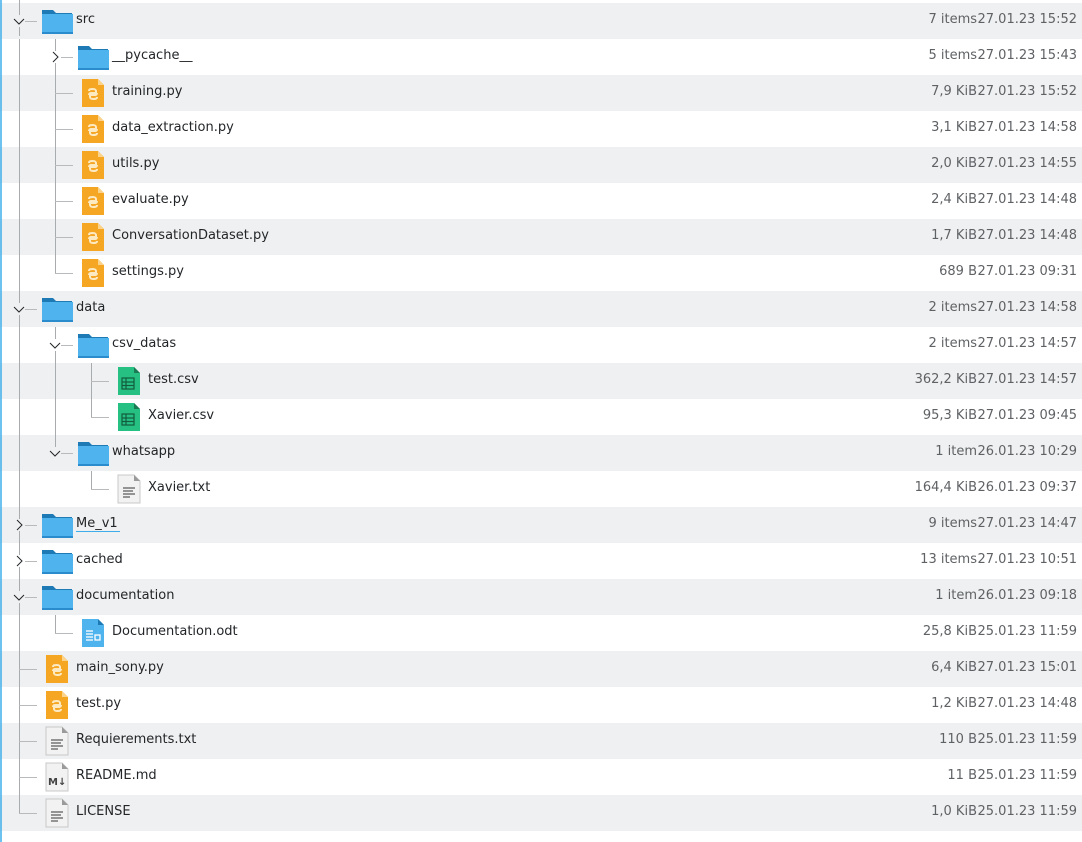  Describe the element at coordinates (181, 415) in the screenshot. I see `file-name: Xavier.csv` at that location.